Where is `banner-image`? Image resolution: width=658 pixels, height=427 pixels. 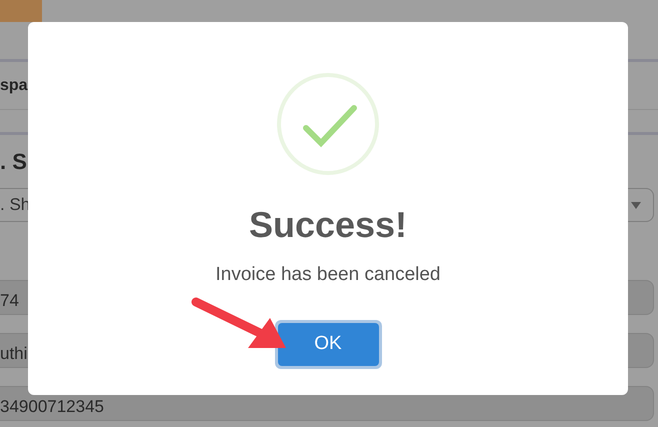
banner-image is located at coordinates (21, 11).